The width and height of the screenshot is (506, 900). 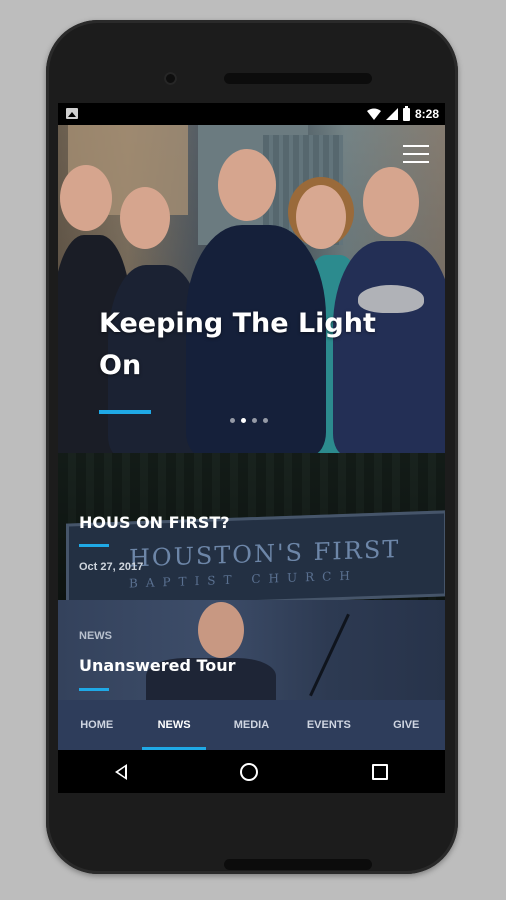 I want to click on bottom-tab-bar: HOME NEWS MEDIA EVENTS GIVE, so click(x=251, y=725).